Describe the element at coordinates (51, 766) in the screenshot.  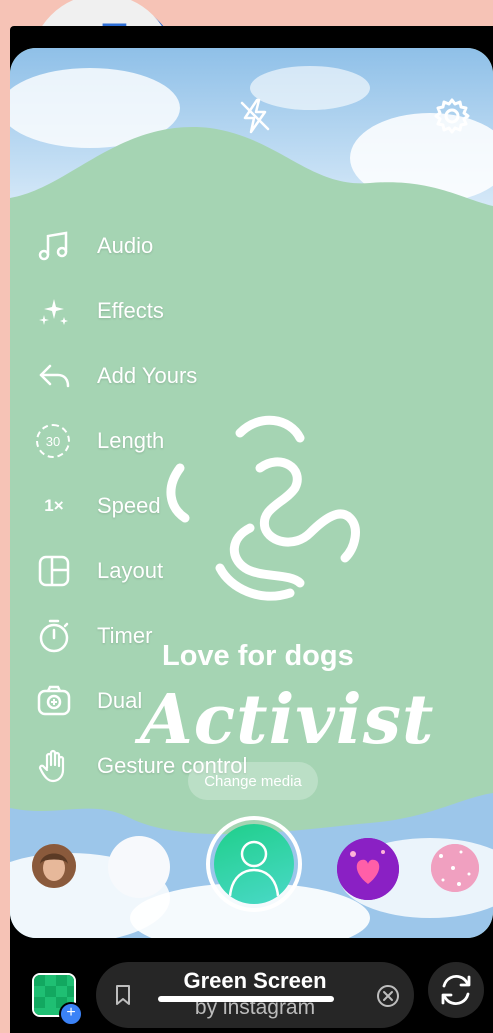
I see `hand-icon` at that location.